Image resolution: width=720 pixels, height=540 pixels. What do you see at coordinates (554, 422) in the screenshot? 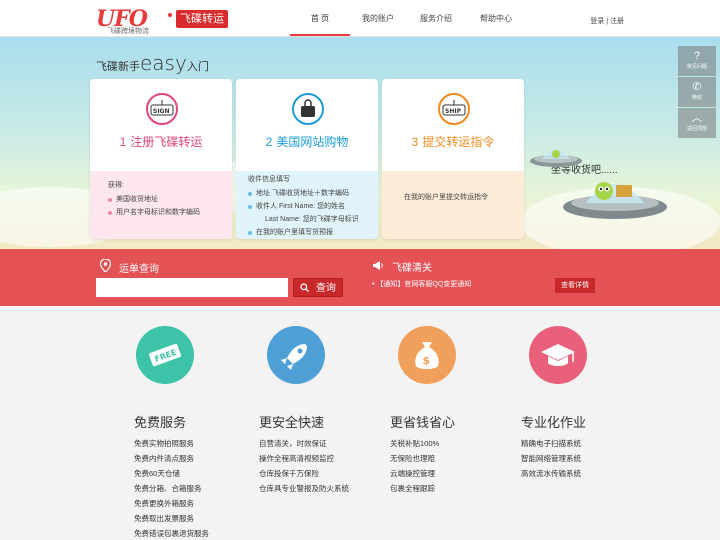
I see `feature-title: 专业化作业` at bounding box center [554, 422].